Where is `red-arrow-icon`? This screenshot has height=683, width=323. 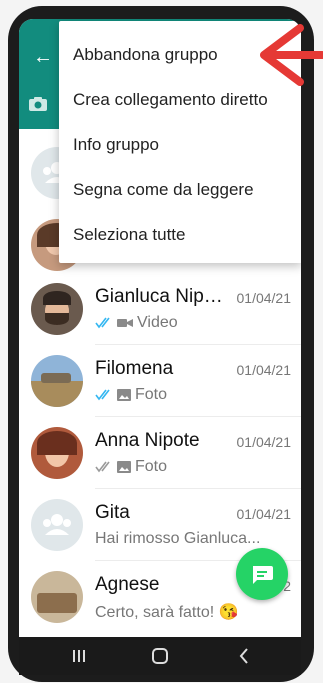 red-arrow-icon is located at coordinates (291, 55).